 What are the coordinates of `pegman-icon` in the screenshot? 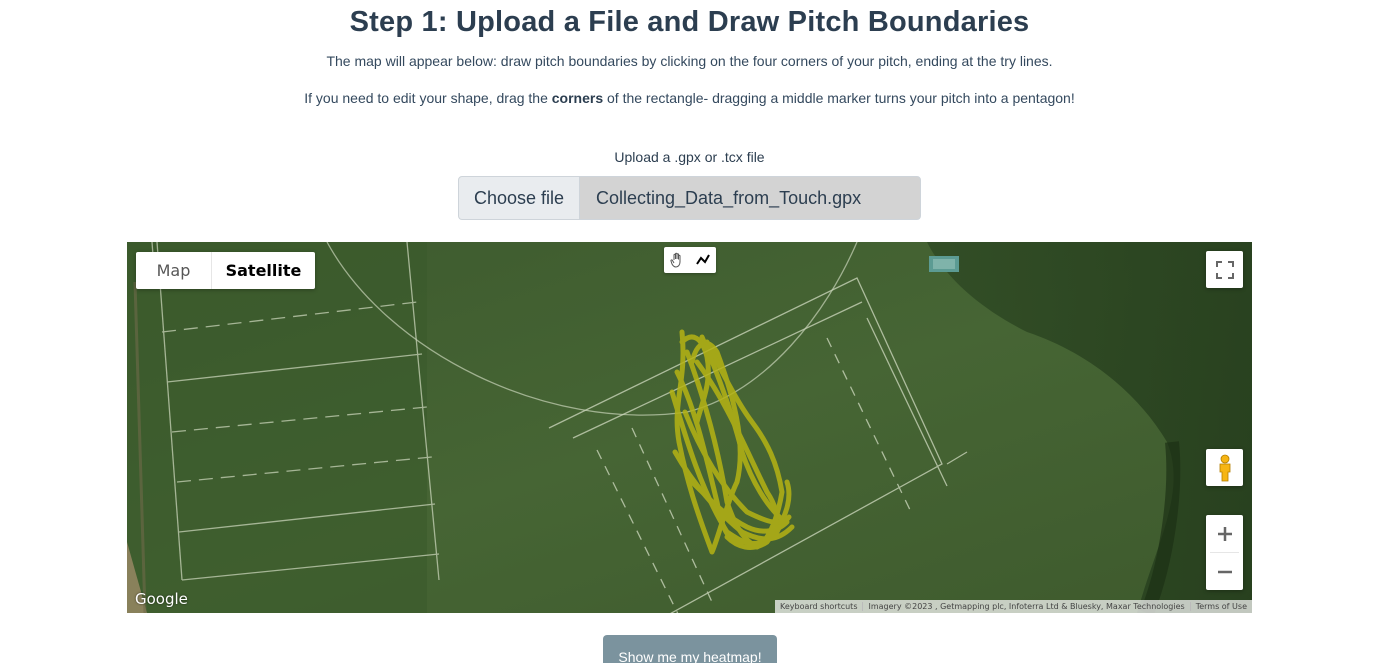 It's located at (1224, 467).